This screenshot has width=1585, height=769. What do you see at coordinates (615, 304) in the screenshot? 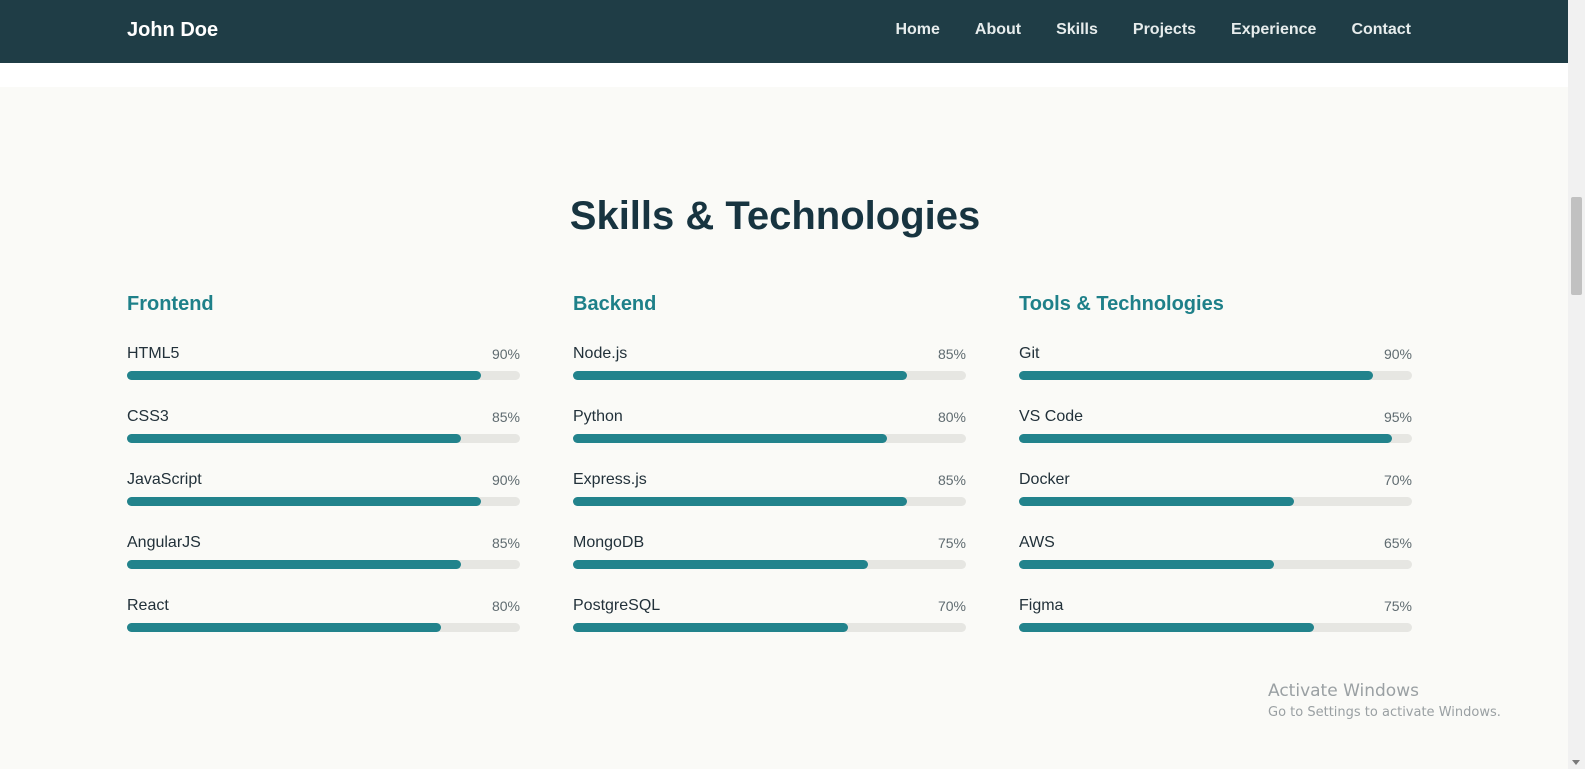
I see `column-title: Backend` at bounding box center [615, 304].